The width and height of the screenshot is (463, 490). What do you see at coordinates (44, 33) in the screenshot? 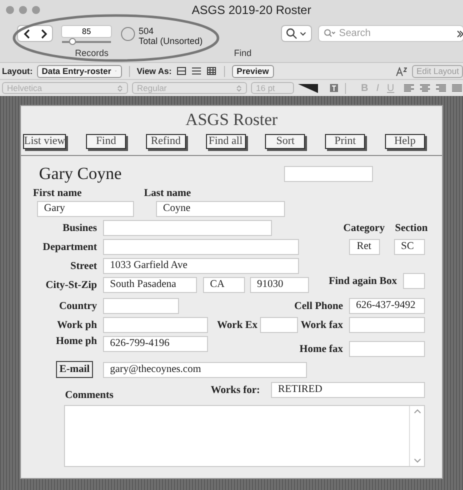
I see `chevron-right-icon` at bounding box center [44, 33].